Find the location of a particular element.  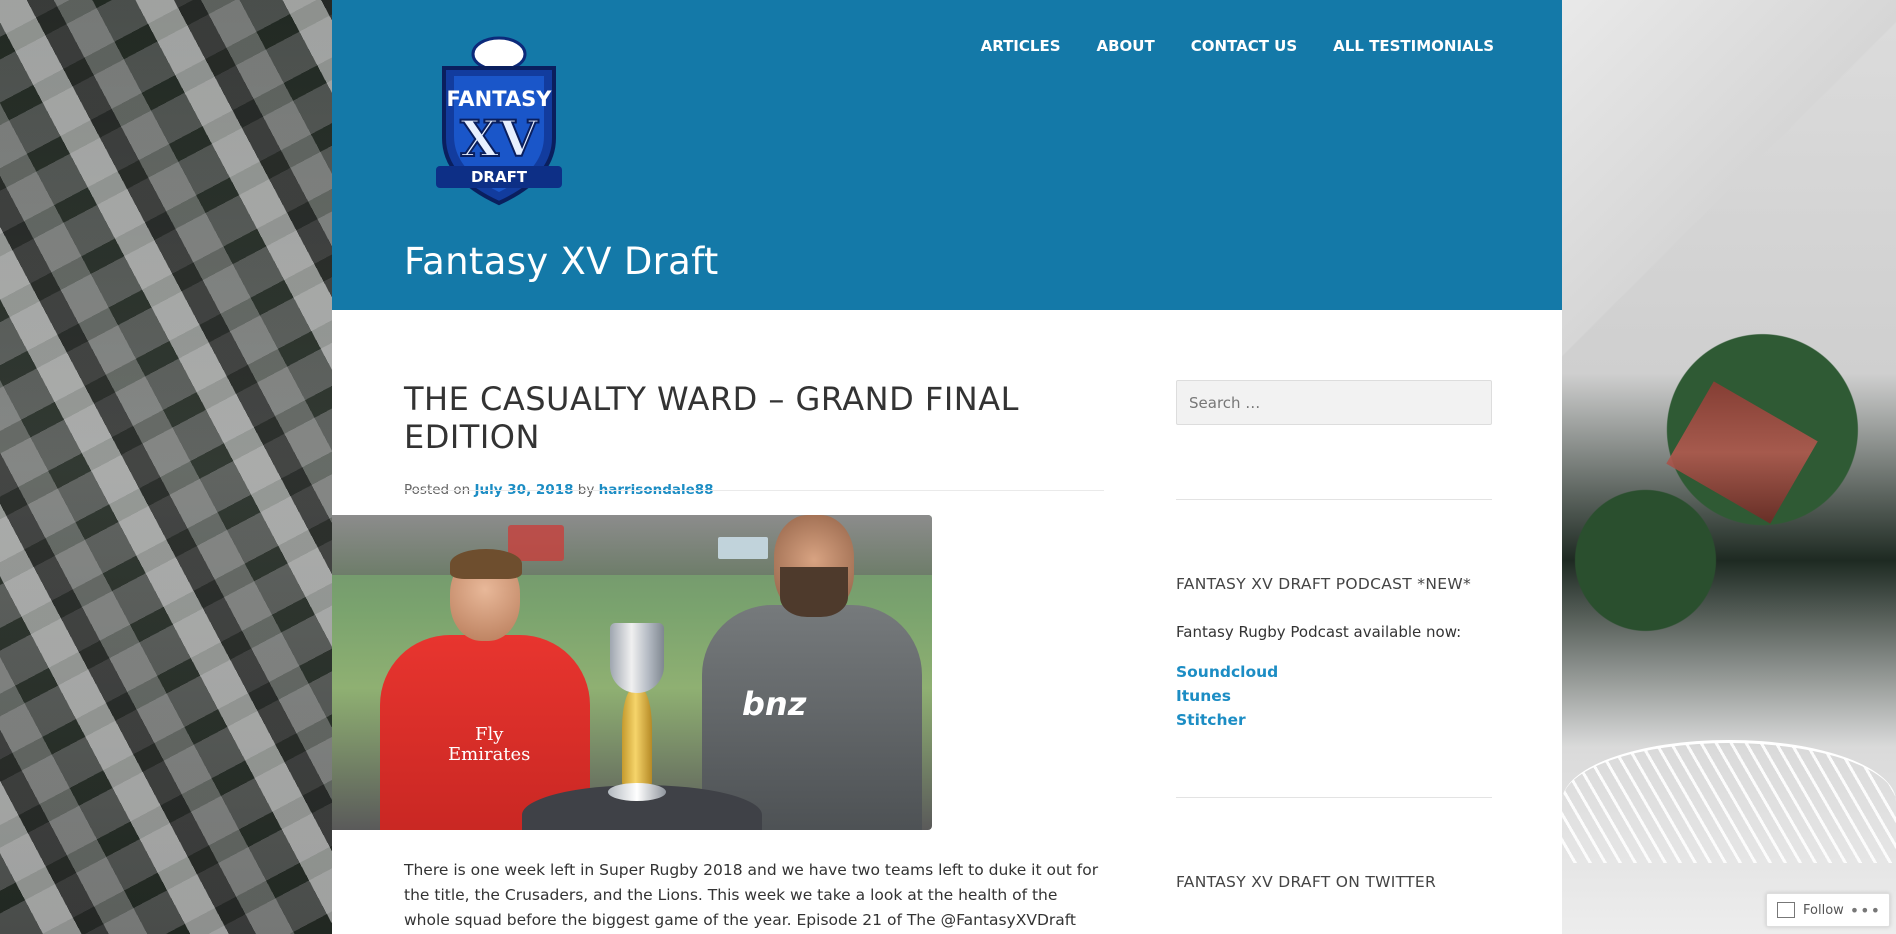

nav-item-all-testimonials: ALL TESTIMONIALS is located at coordinates (1413, 46).